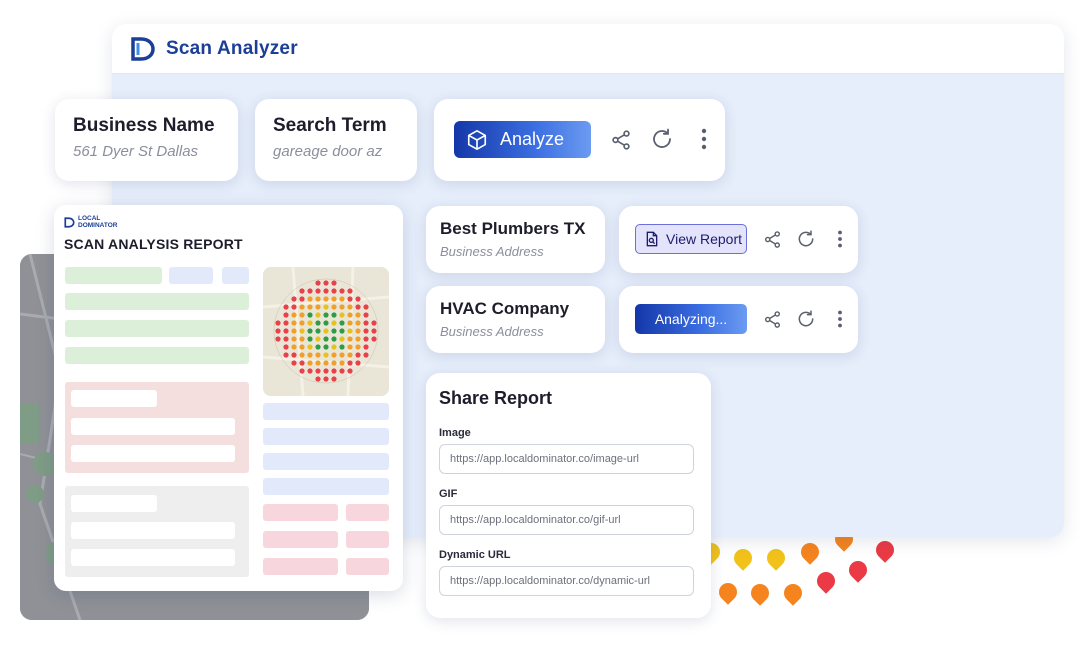 The image size is (1080, 650). I want to click on search-term-value: gareage door az, so click(336, 151).